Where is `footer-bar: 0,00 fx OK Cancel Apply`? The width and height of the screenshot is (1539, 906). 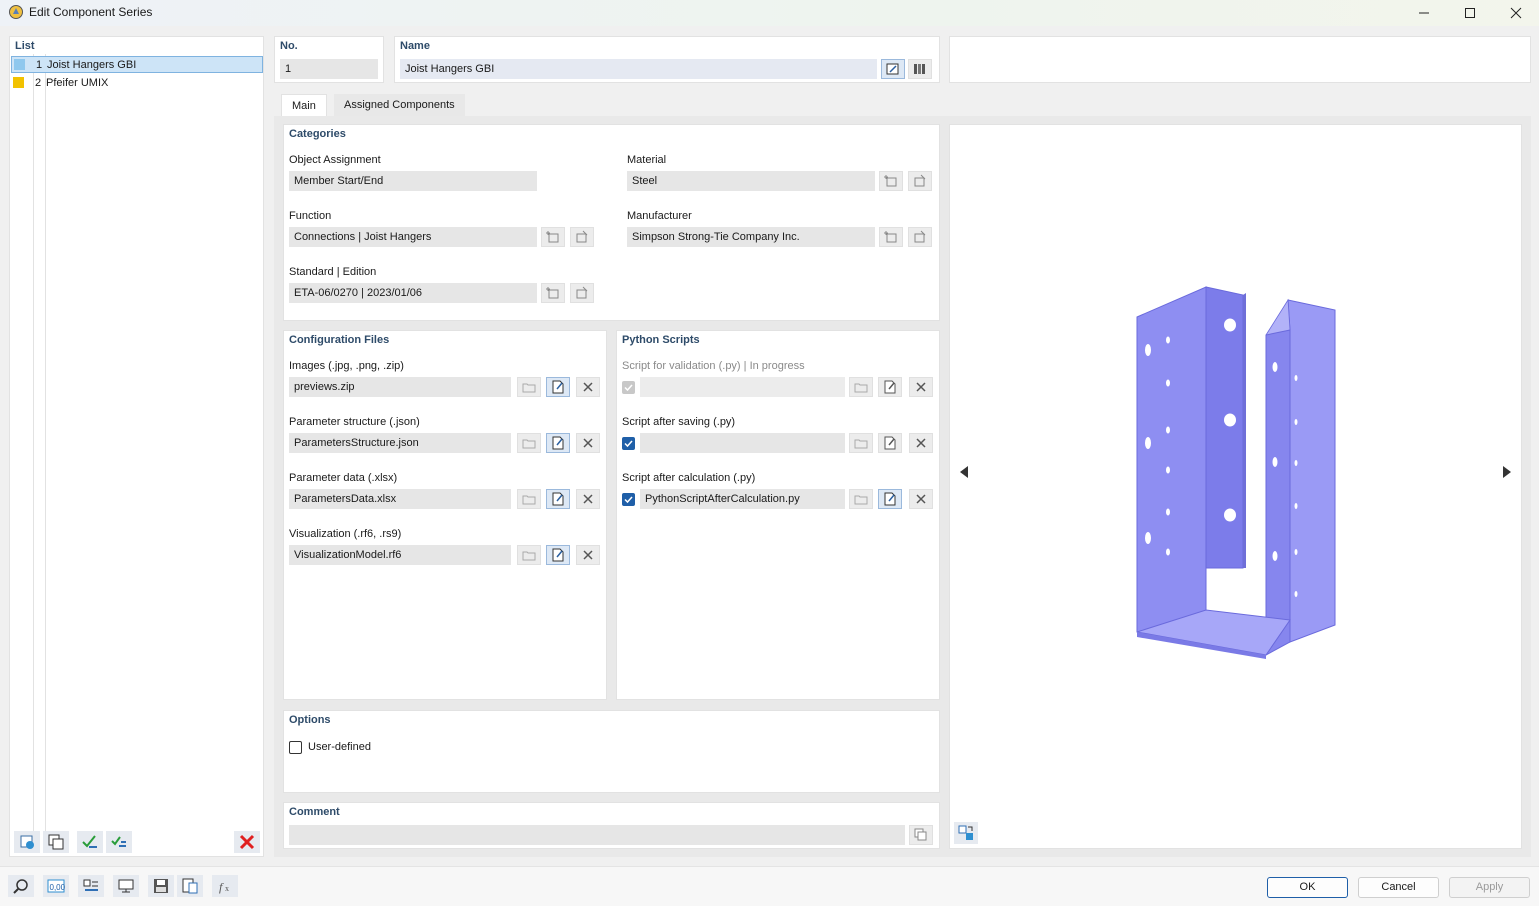
footer-bar: 0,00 fx OK Cancel Apply is located at coordinates (769, 886).